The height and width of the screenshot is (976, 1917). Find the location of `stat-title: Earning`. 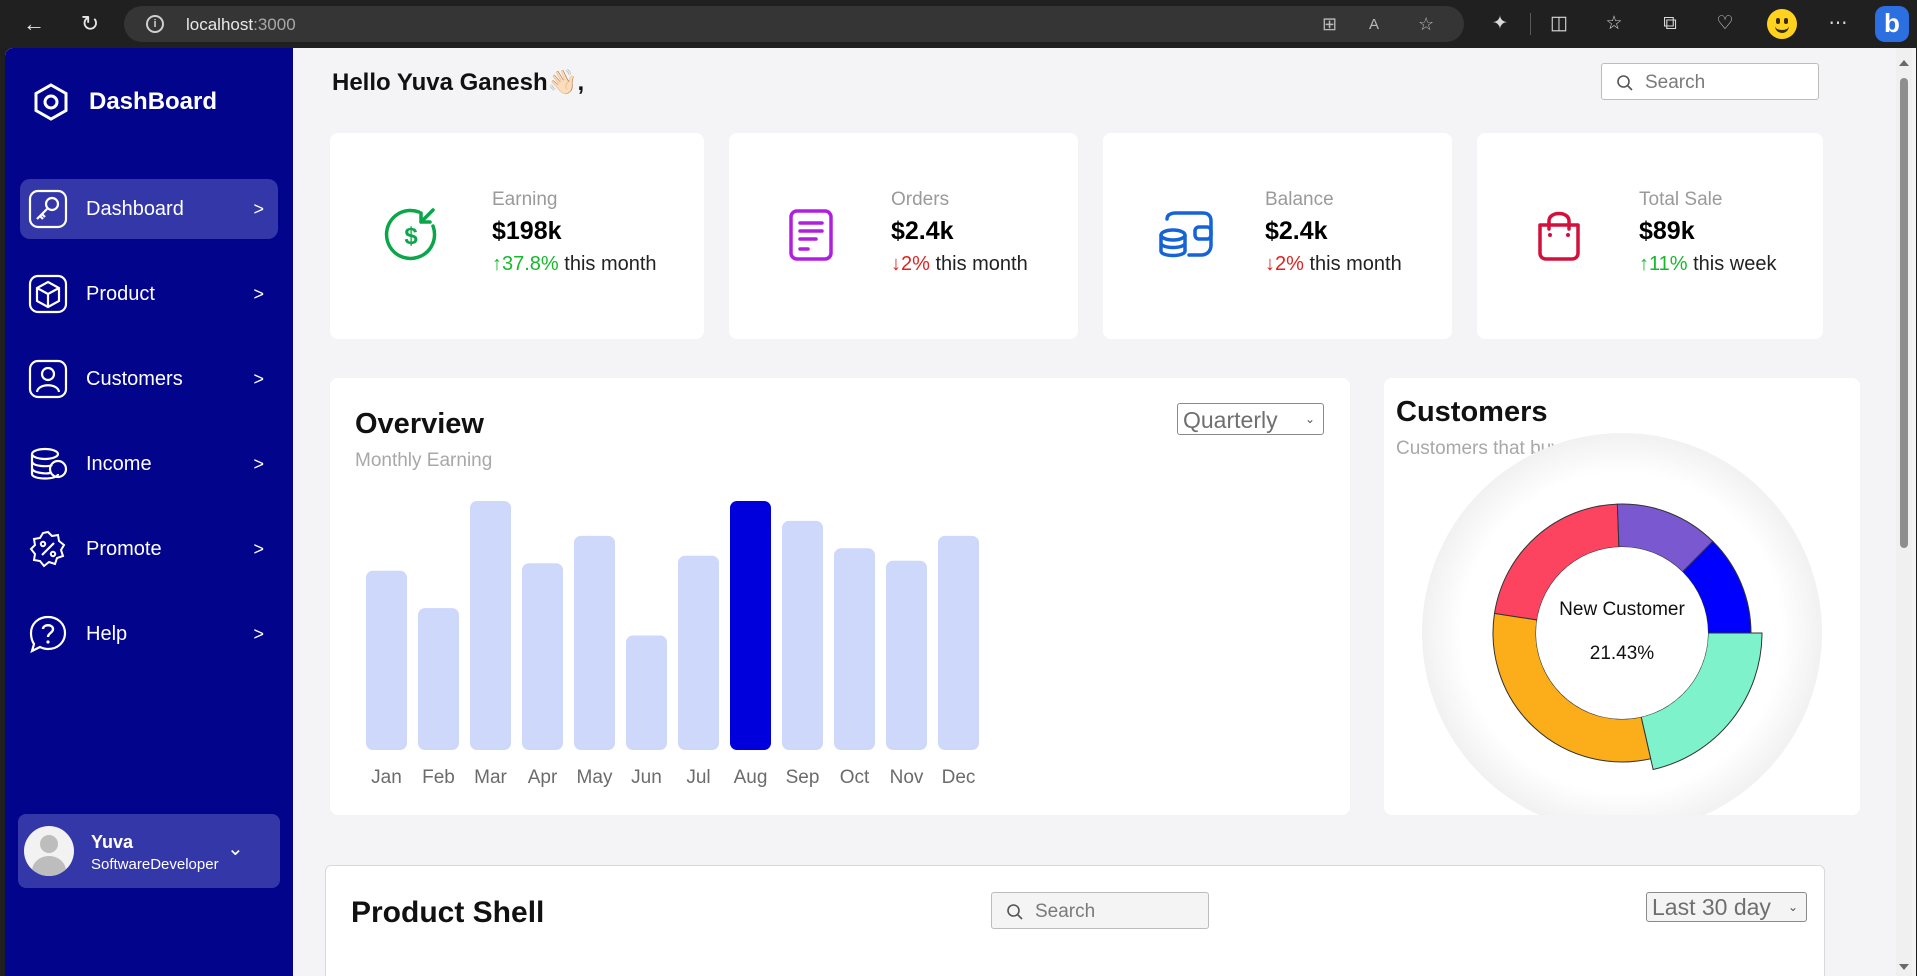

stat-title: Earning is located at coordinates (525, 199).